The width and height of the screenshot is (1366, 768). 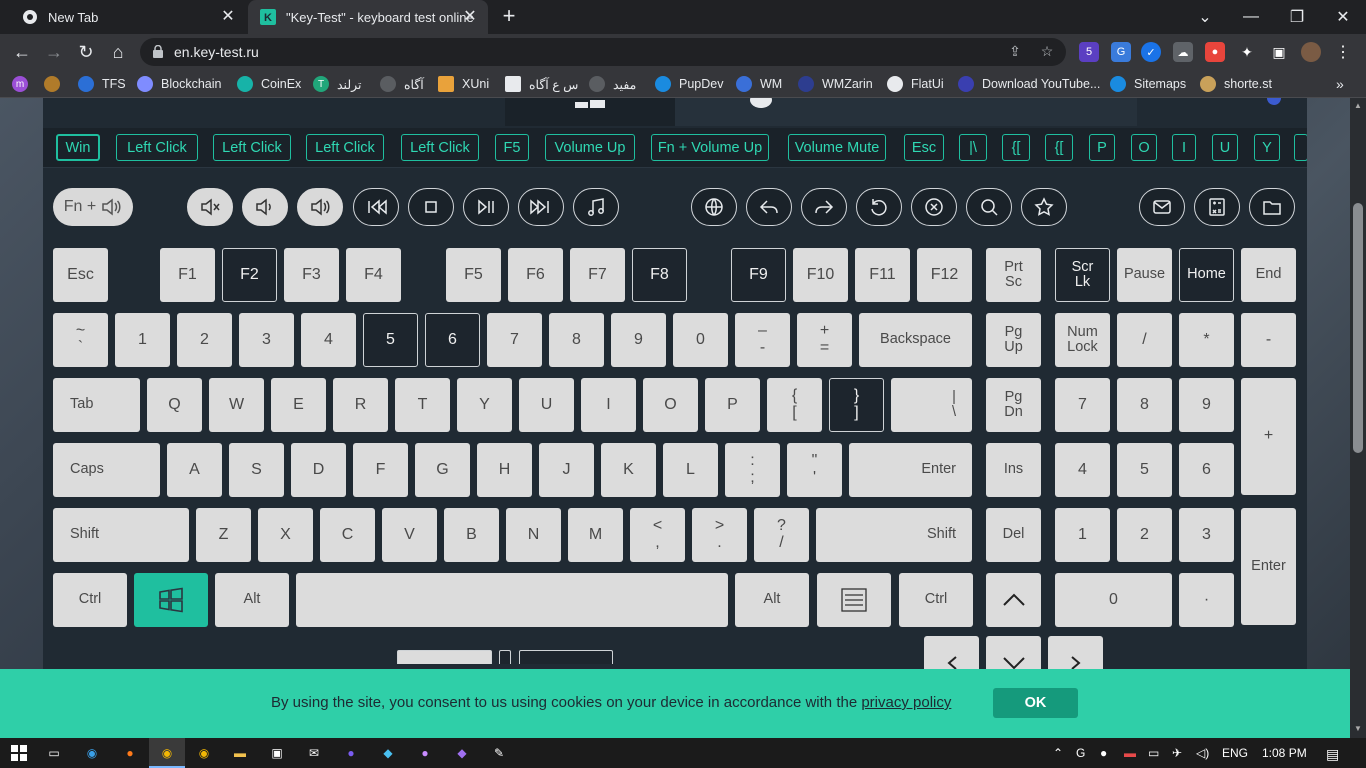 I want to click on key-lshift: Shift, so click(x=121, y=535).